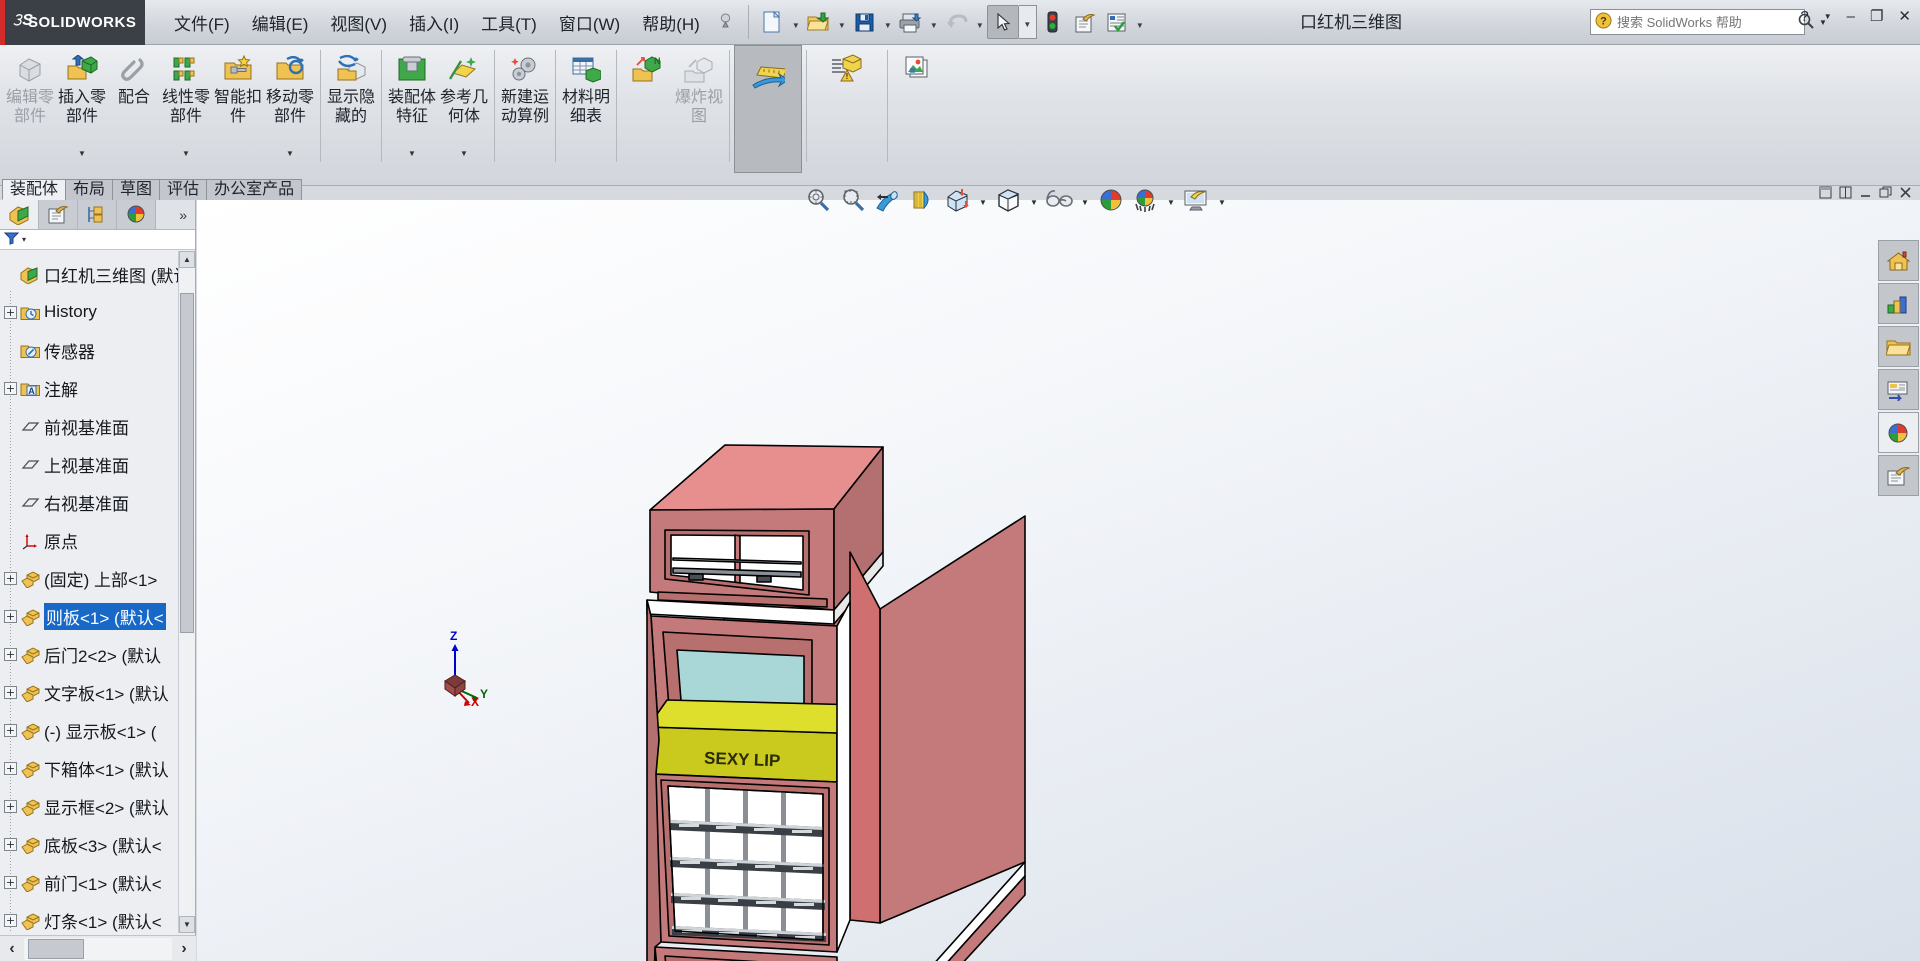  Describe the element at coordinates (351, 104) in the screenshot. I see `show-hidden-components-button: 显示隐藏的` at that location.